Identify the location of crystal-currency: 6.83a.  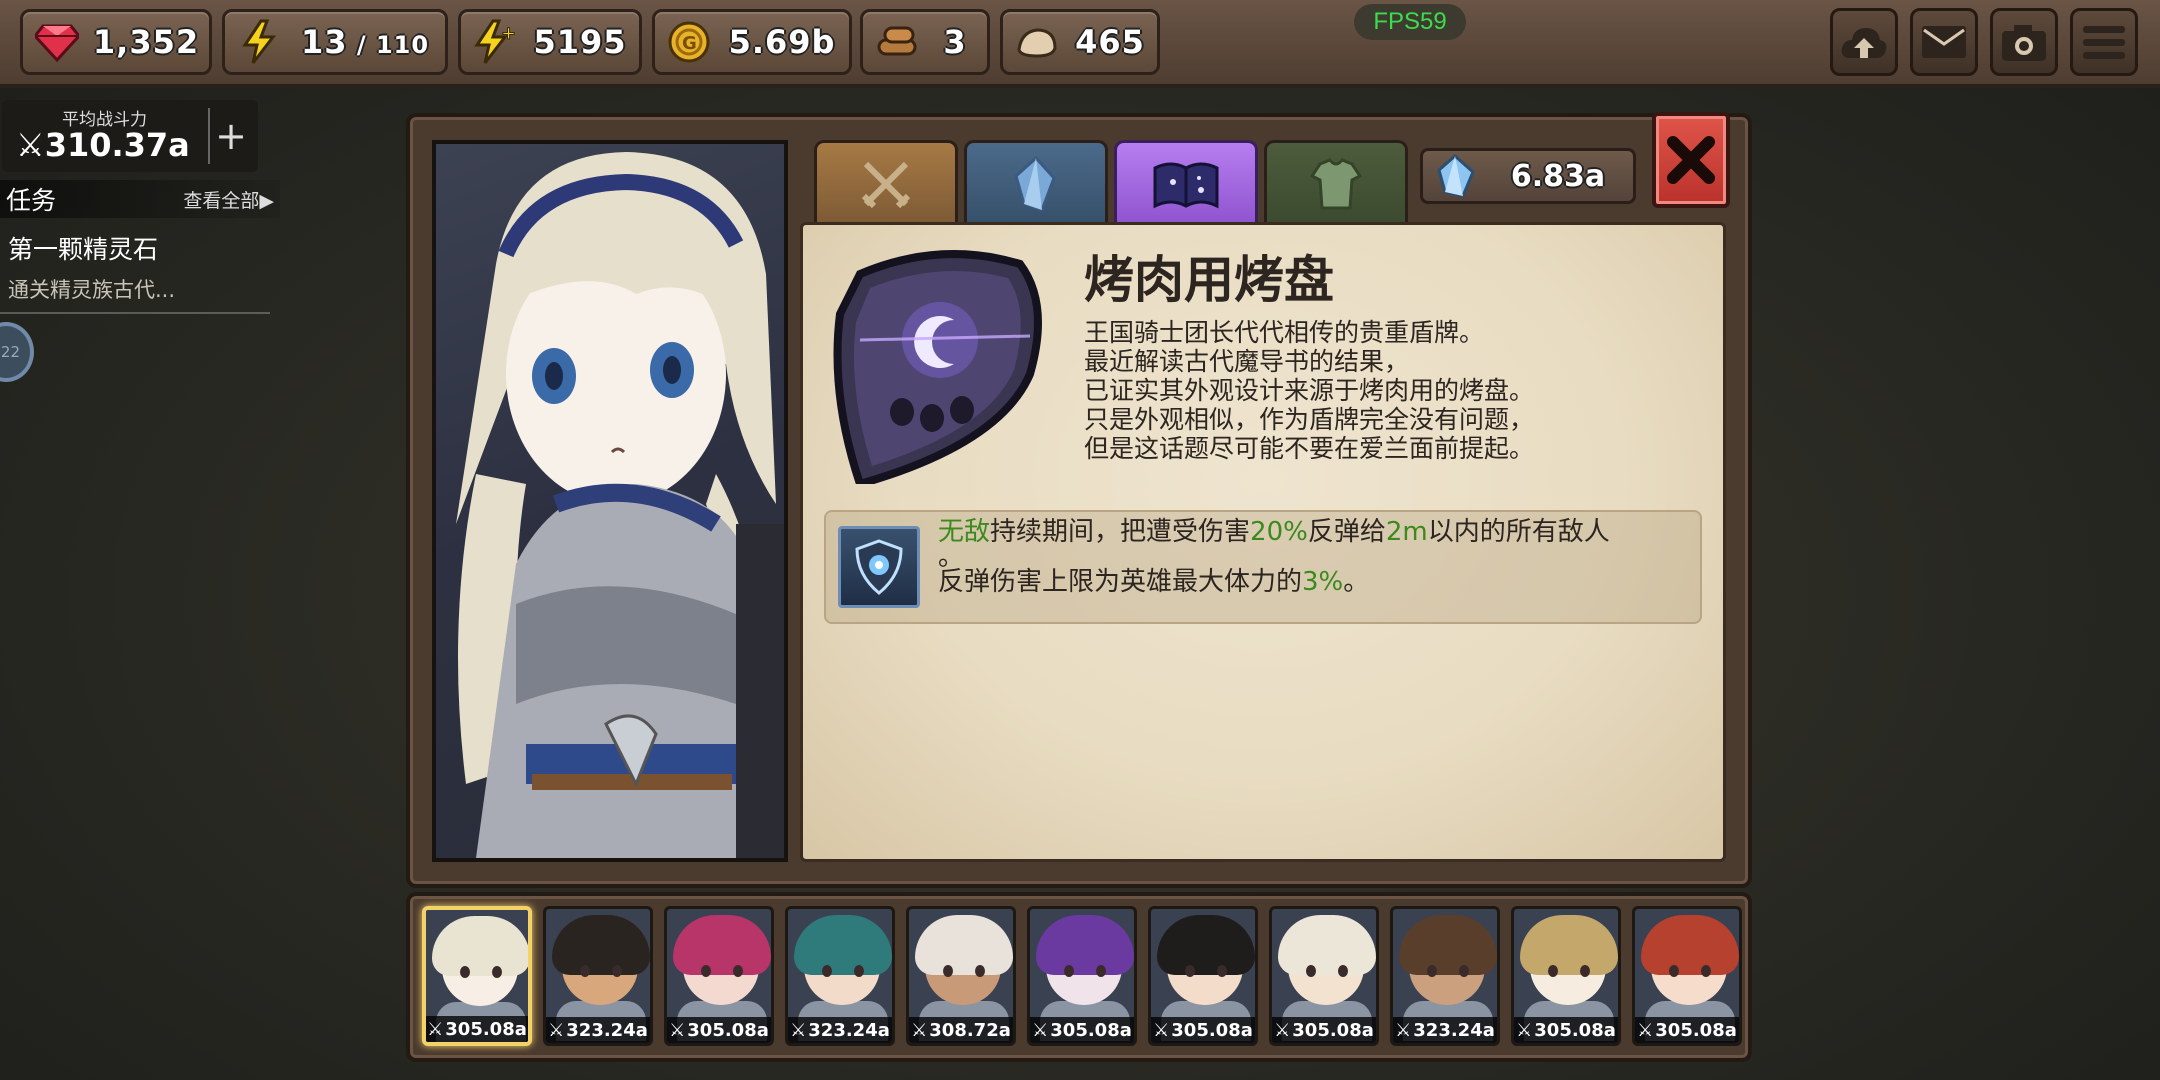
(1528, 176).